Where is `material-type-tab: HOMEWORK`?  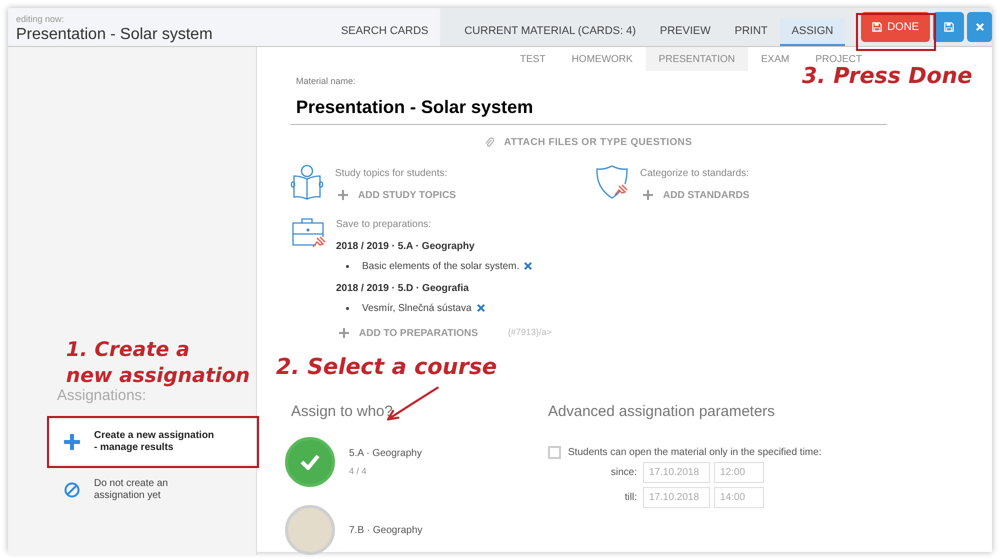 material-type-tab: HOMEWORK is located at coordinates (602, 59).